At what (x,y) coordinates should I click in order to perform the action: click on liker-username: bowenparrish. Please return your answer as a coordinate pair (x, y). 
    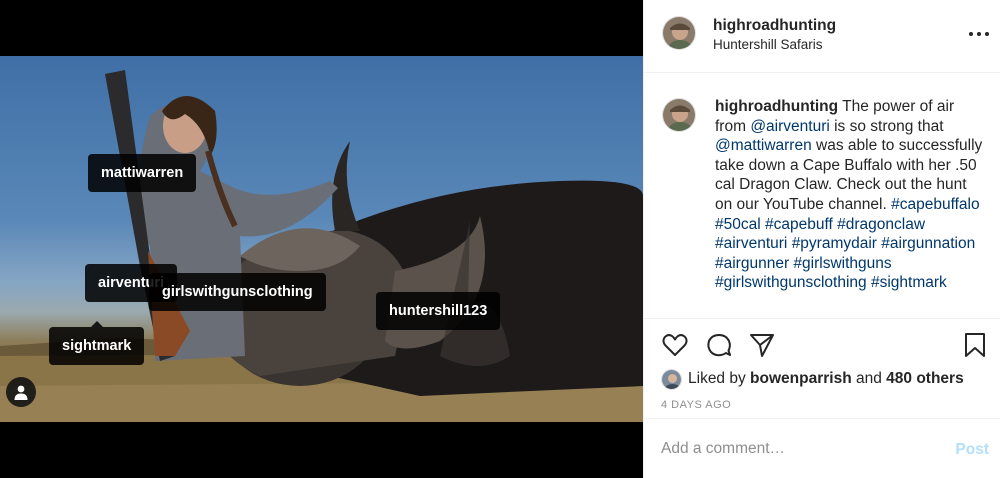
    Looking at the image, I should click on (801, 378).